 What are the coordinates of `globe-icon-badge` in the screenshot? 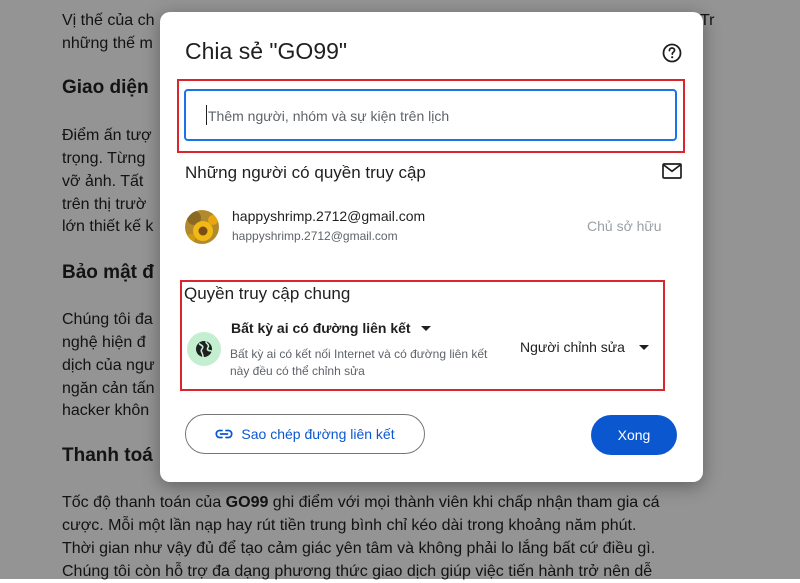 It's located at (204, 349).